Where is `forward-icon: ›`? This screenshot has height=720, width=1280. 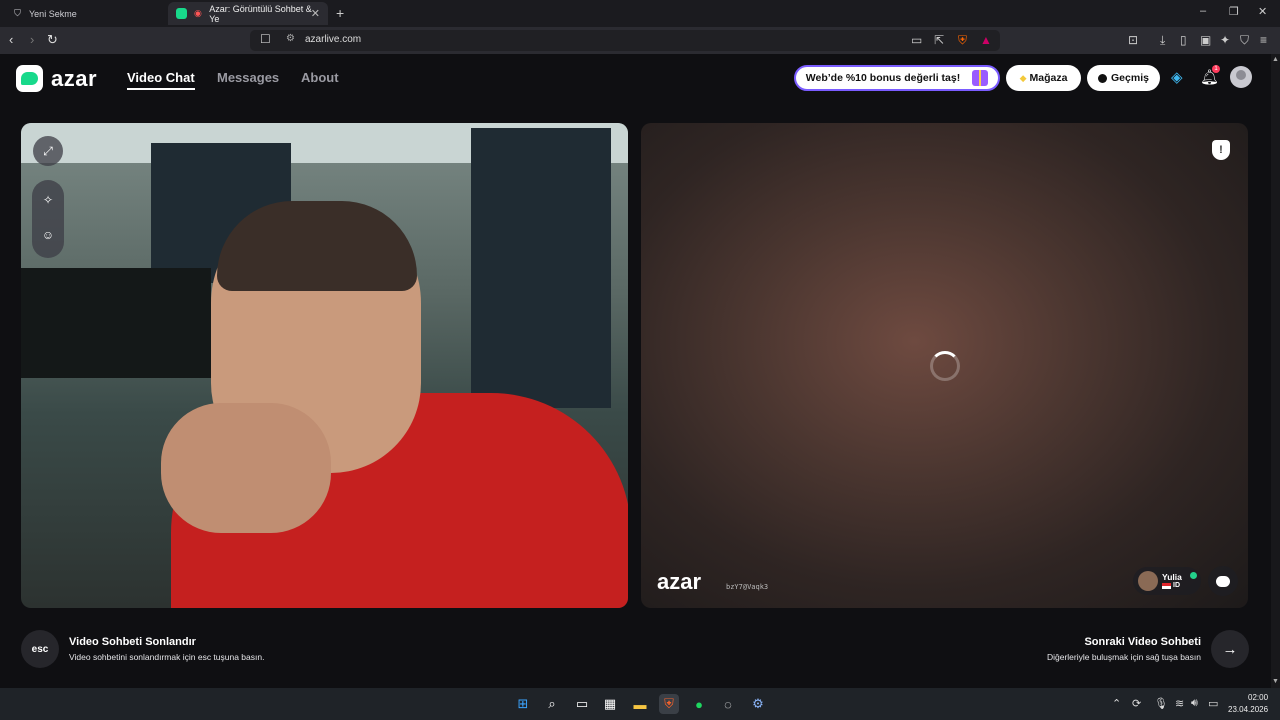
forward-icon: › is located at coordinates (32, 39).